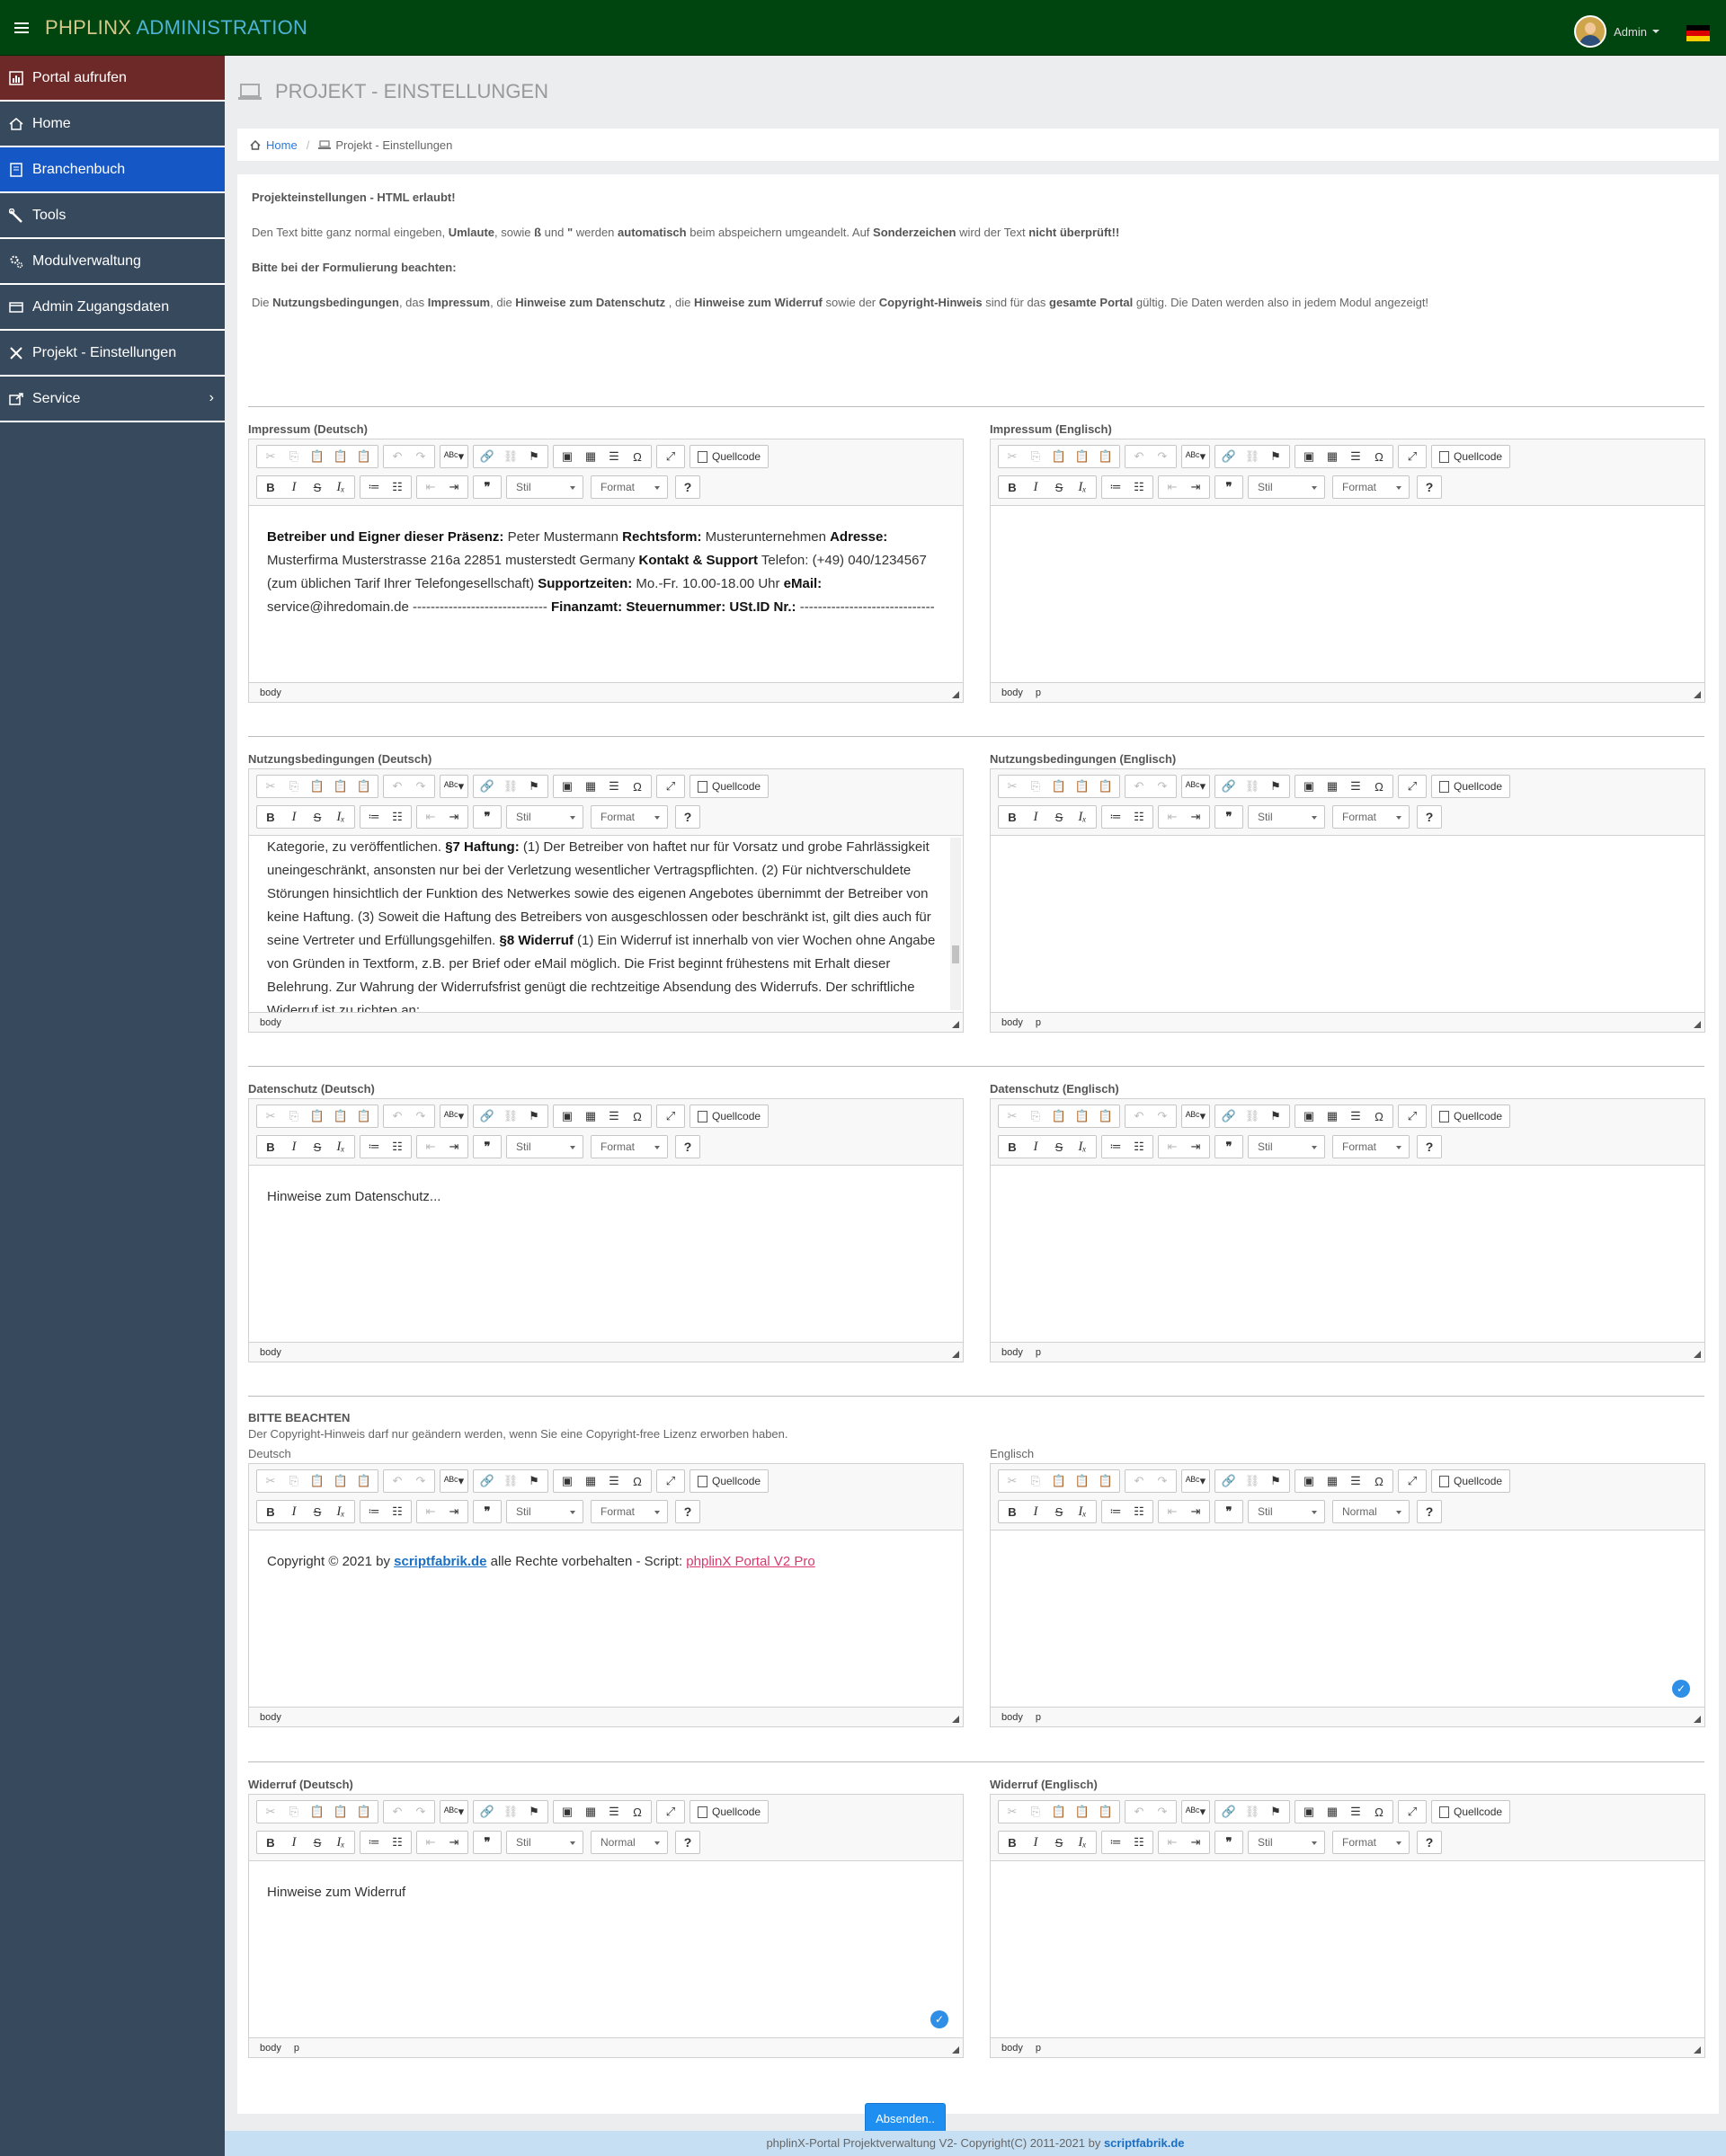 The image size is (1726, 2156). Describe the element at coordinates (112, 308) in the screenshot. I see `sidebar-item-admin-zugangsdaten: Admin Zugangsdaten` at that location.